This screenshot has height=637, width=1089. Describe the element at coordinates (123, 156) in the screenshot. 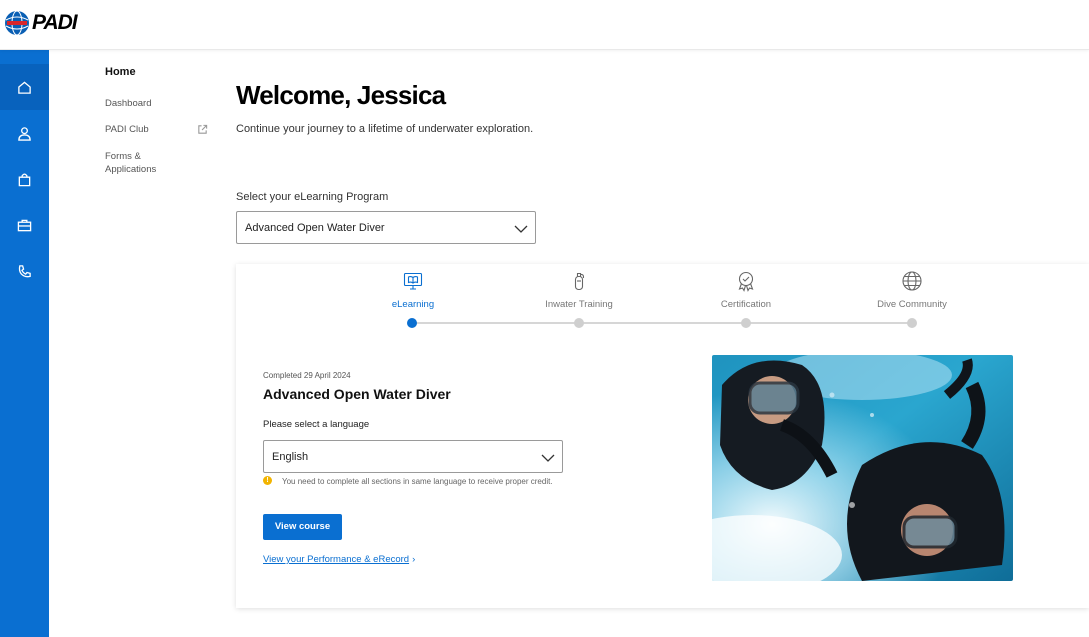

I see `subnav-forms-line1: Forms &` at that location.